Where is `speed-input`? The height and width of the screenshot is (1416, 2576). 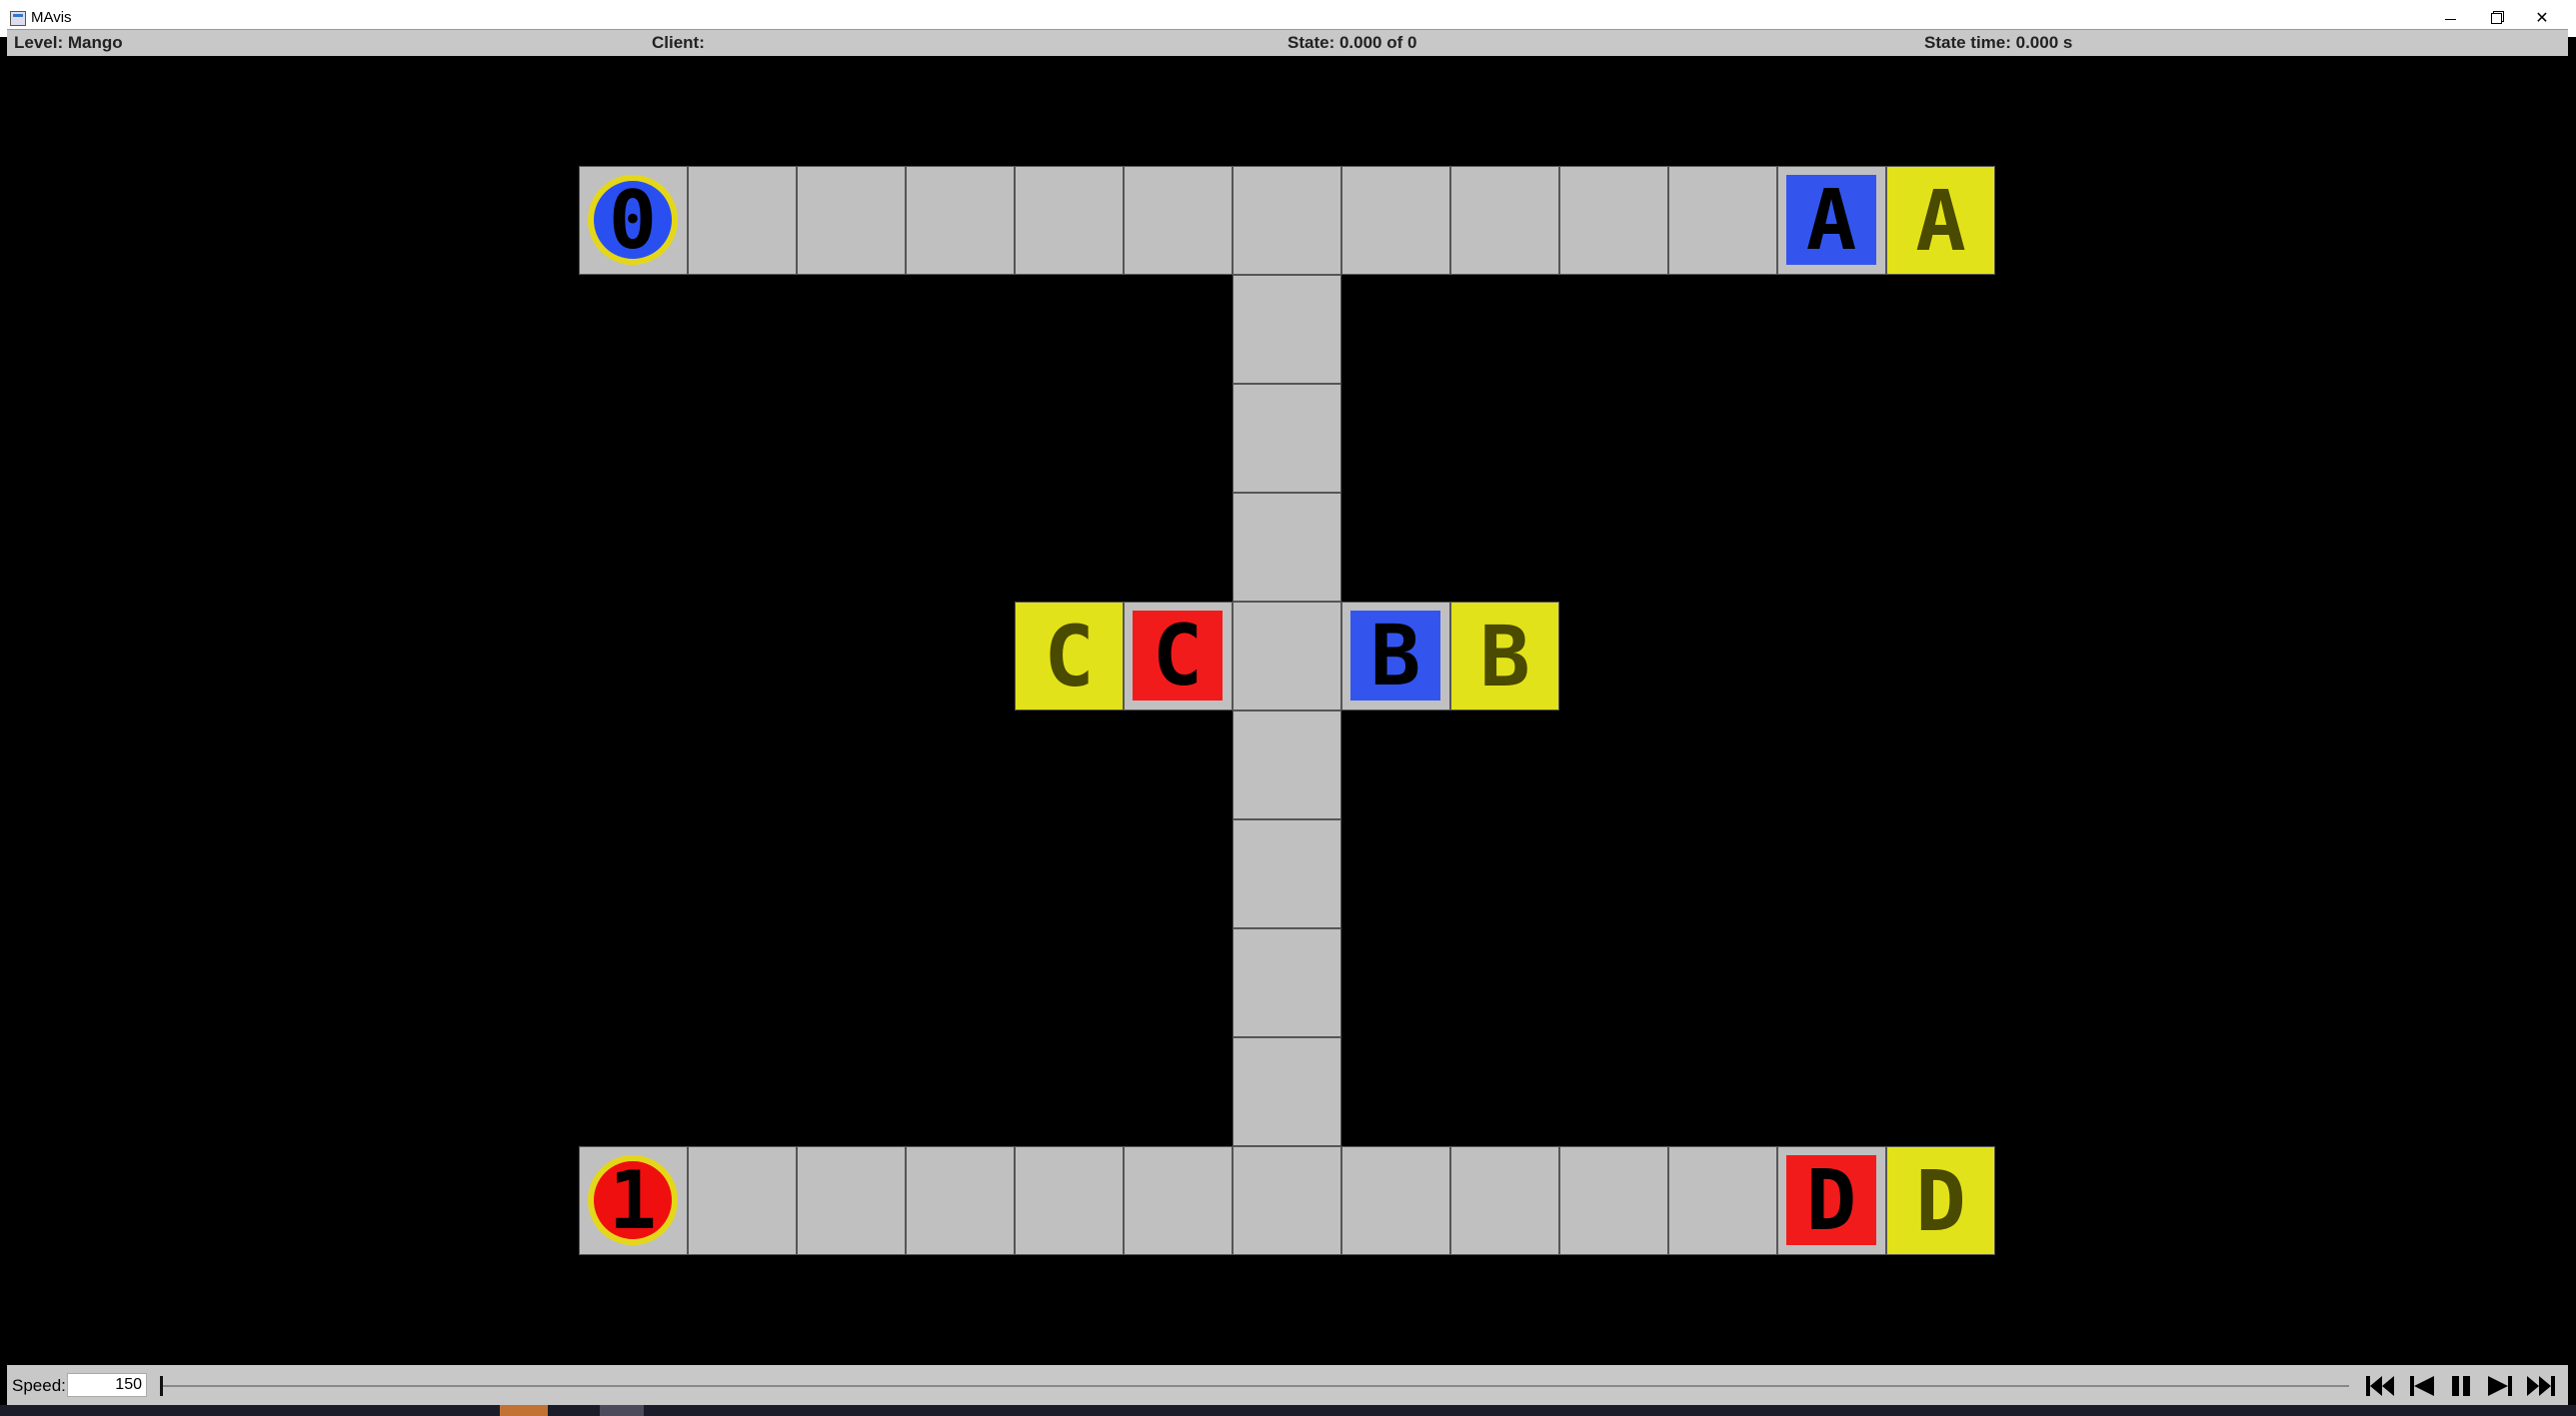 speed-input is located at coordinates (107, 1385).